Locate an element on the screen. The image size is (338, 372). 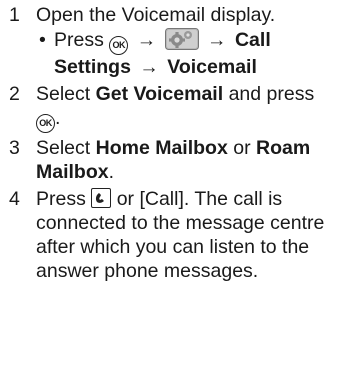
settings-menu-icon is located at coordinates (181, 39).